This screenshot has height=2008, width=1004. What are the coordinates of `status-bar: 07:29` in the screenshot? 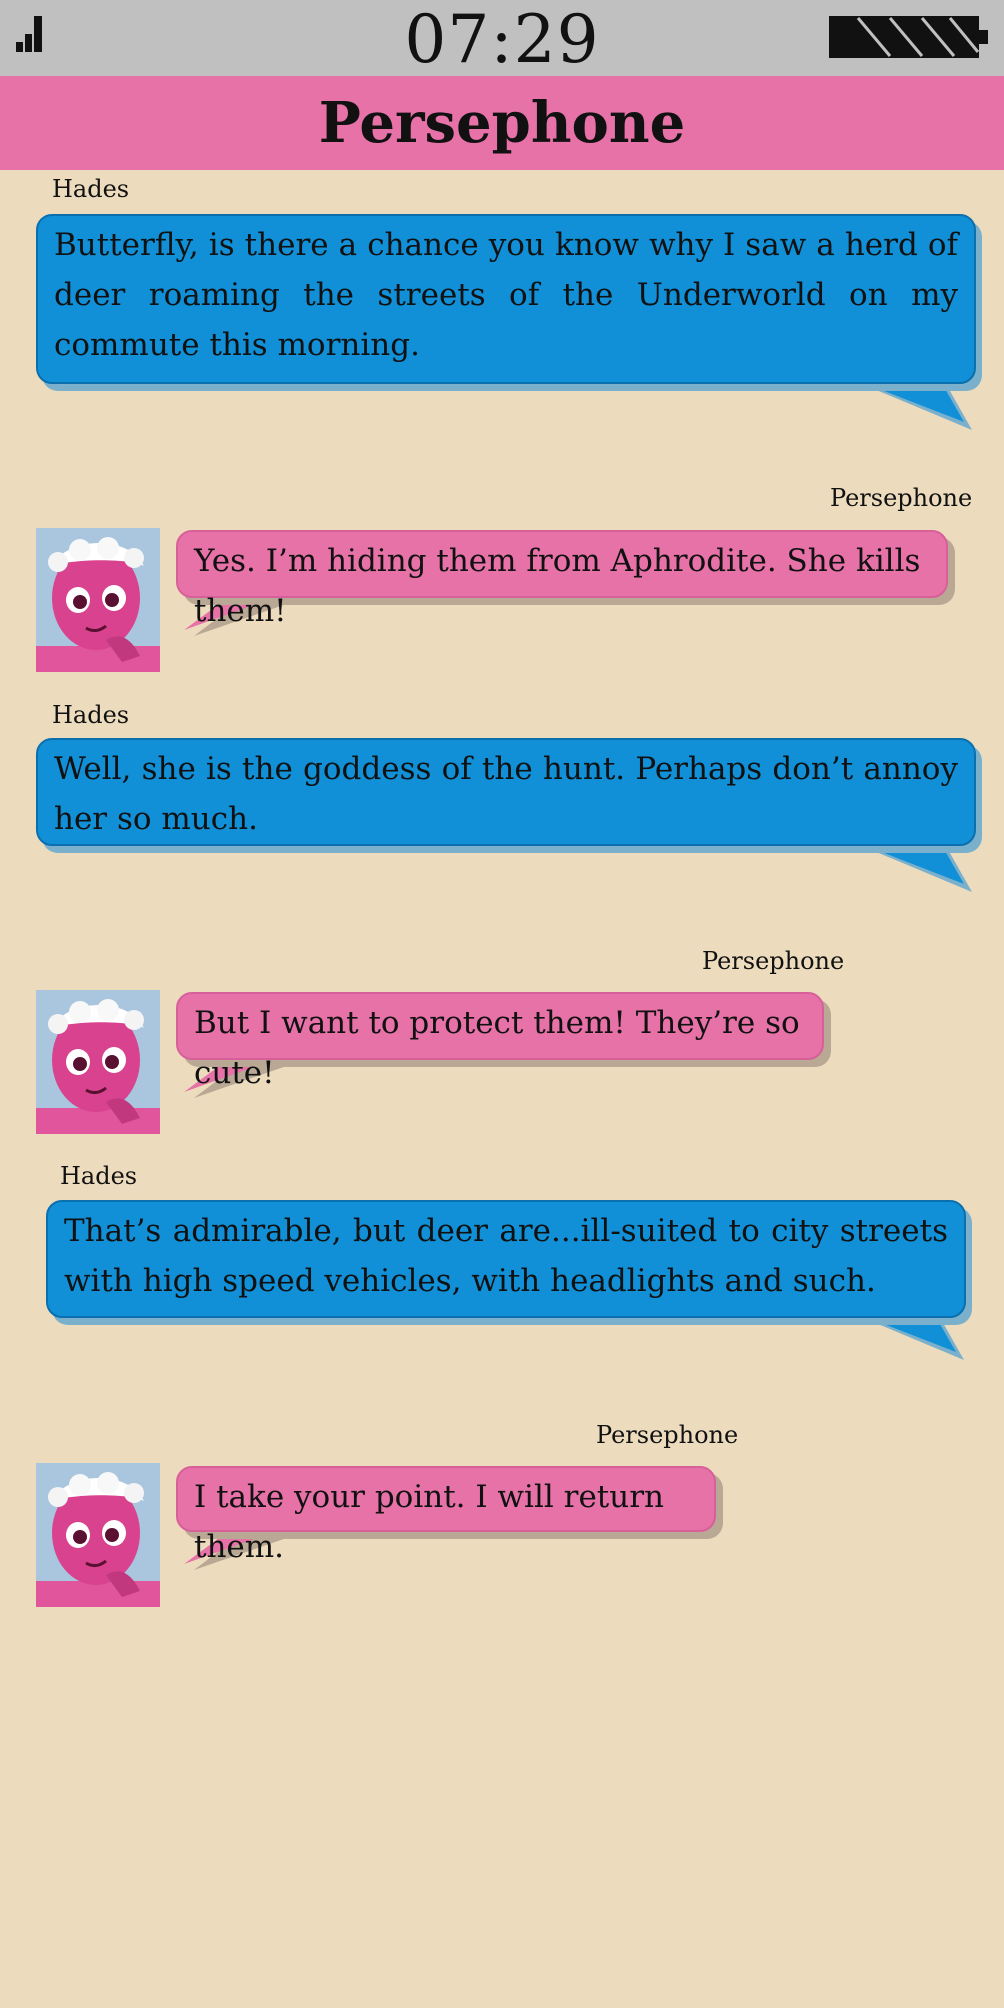 It's located at (502, 39).